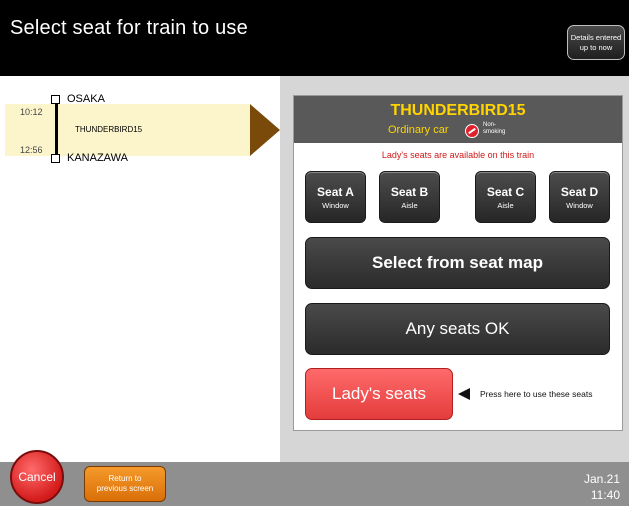  What do you see at coordinates (97, 158) in the screenshot?
I see `arrival-station: KANAZAWA` at bounding box center [97, 158].